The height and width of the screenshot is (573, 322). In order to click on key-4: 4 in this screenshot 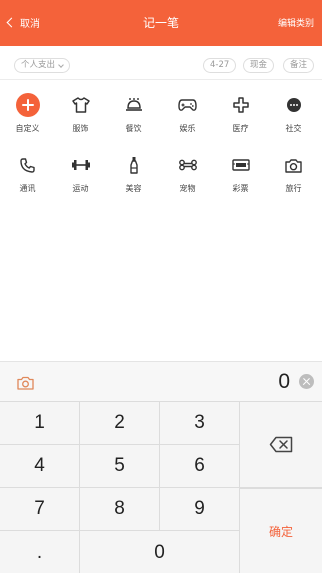, I will do `click(40, 466)`.